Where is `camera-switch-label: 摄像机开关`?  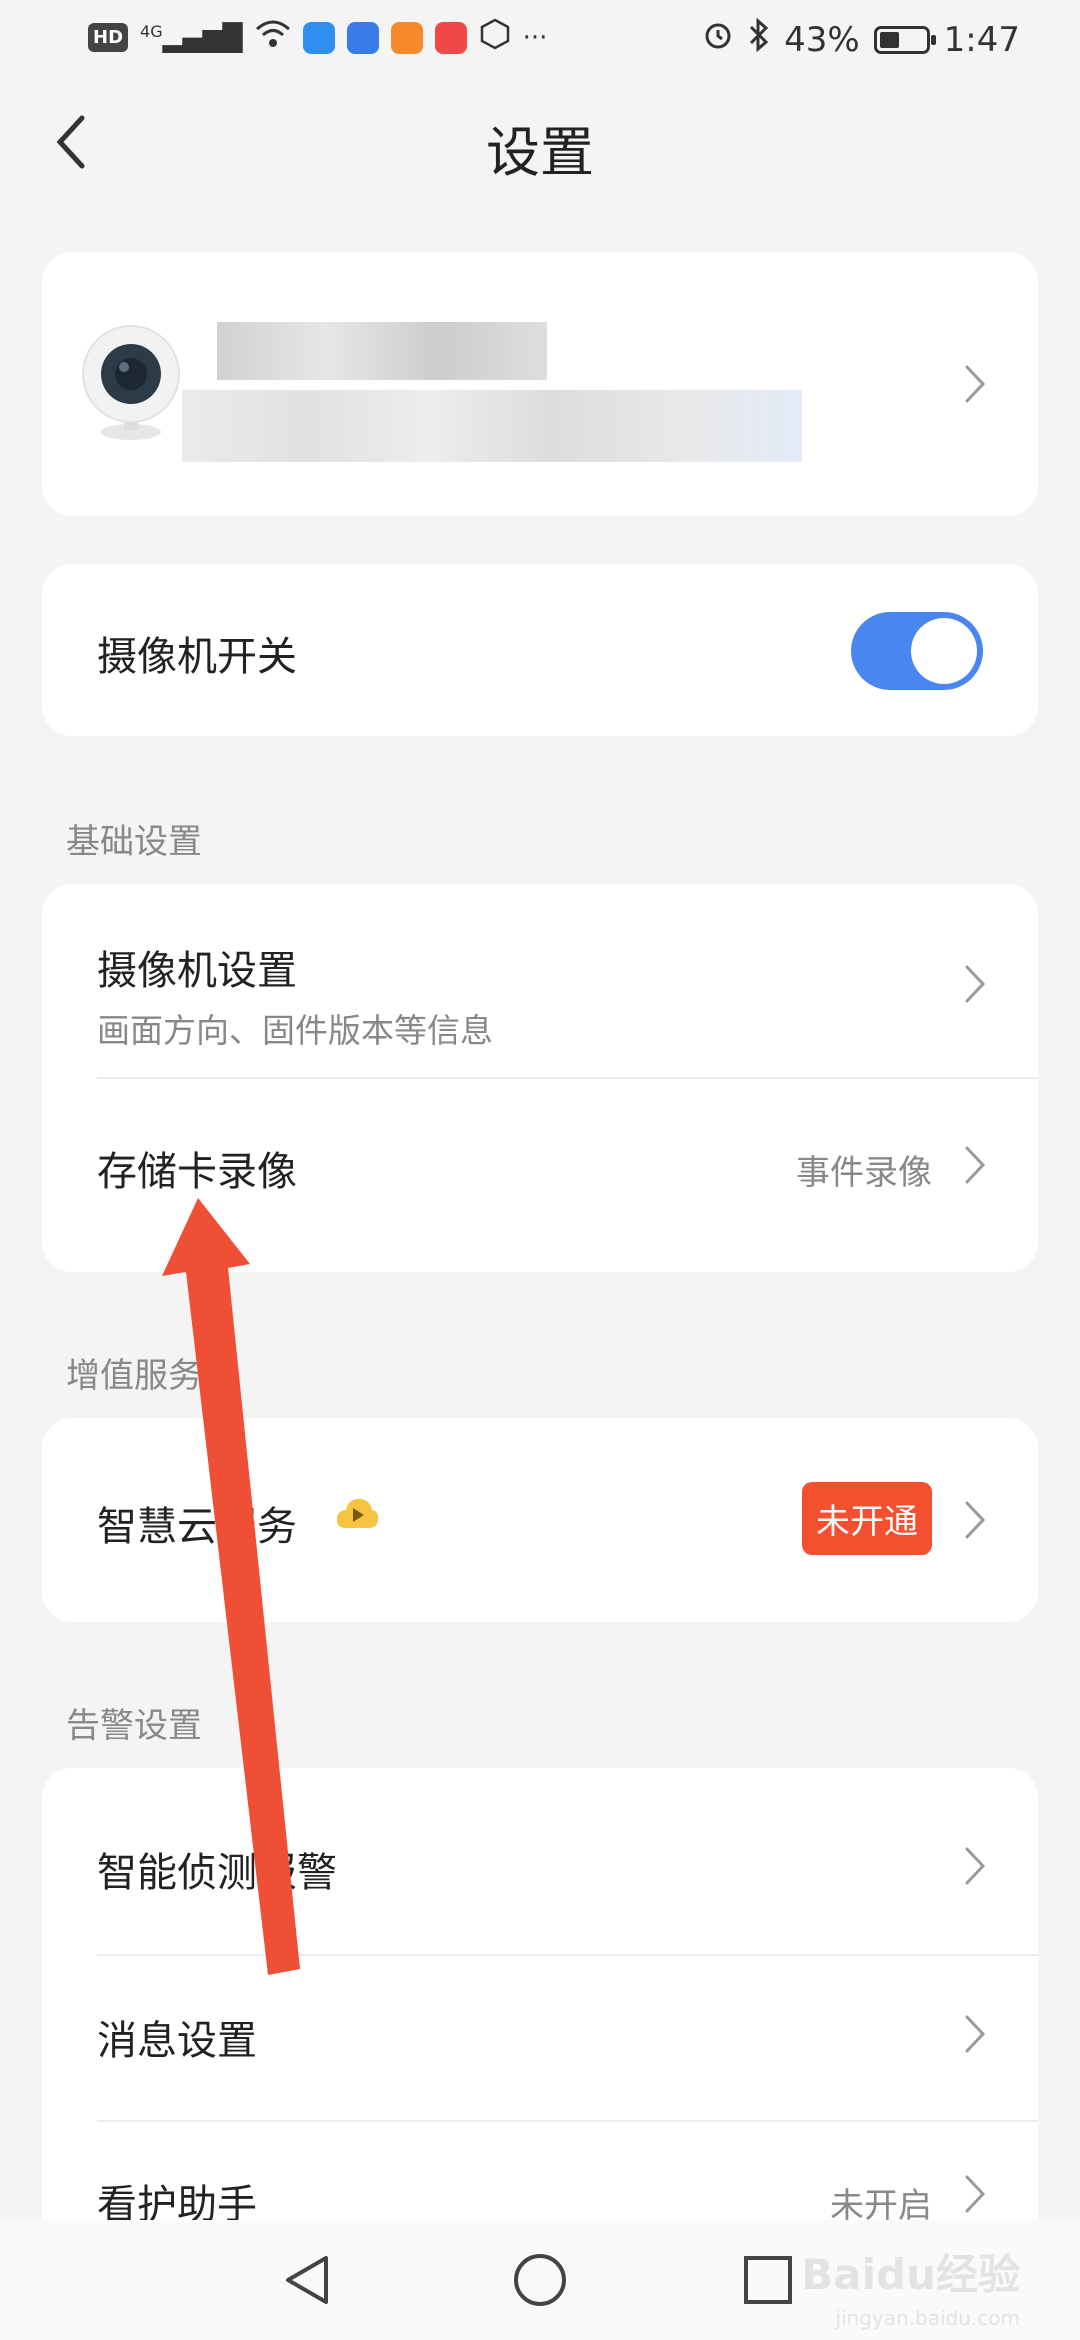 camera-switch-label: 摄像机开关 is located at coordinates (197, 657).